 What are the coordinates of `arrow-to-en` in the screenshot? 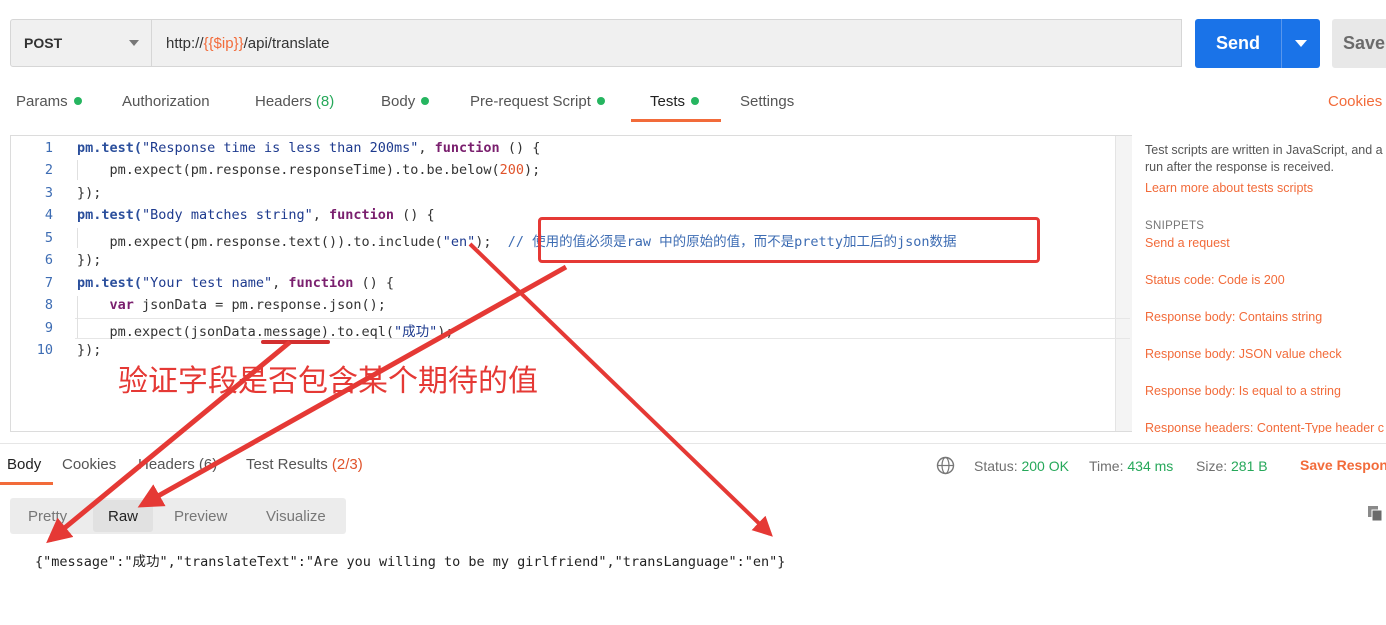 It's located at (620, 389).